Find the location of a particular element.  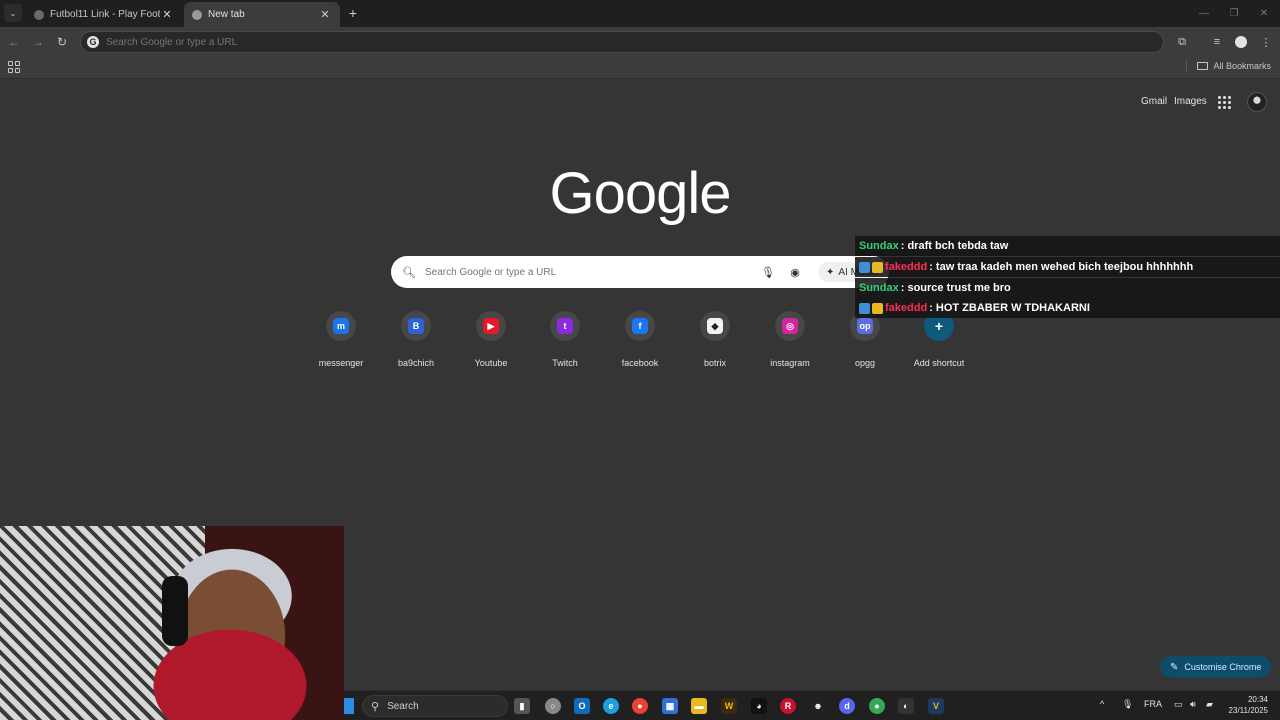

wow-icon: W is located at coordinates (729, 706).